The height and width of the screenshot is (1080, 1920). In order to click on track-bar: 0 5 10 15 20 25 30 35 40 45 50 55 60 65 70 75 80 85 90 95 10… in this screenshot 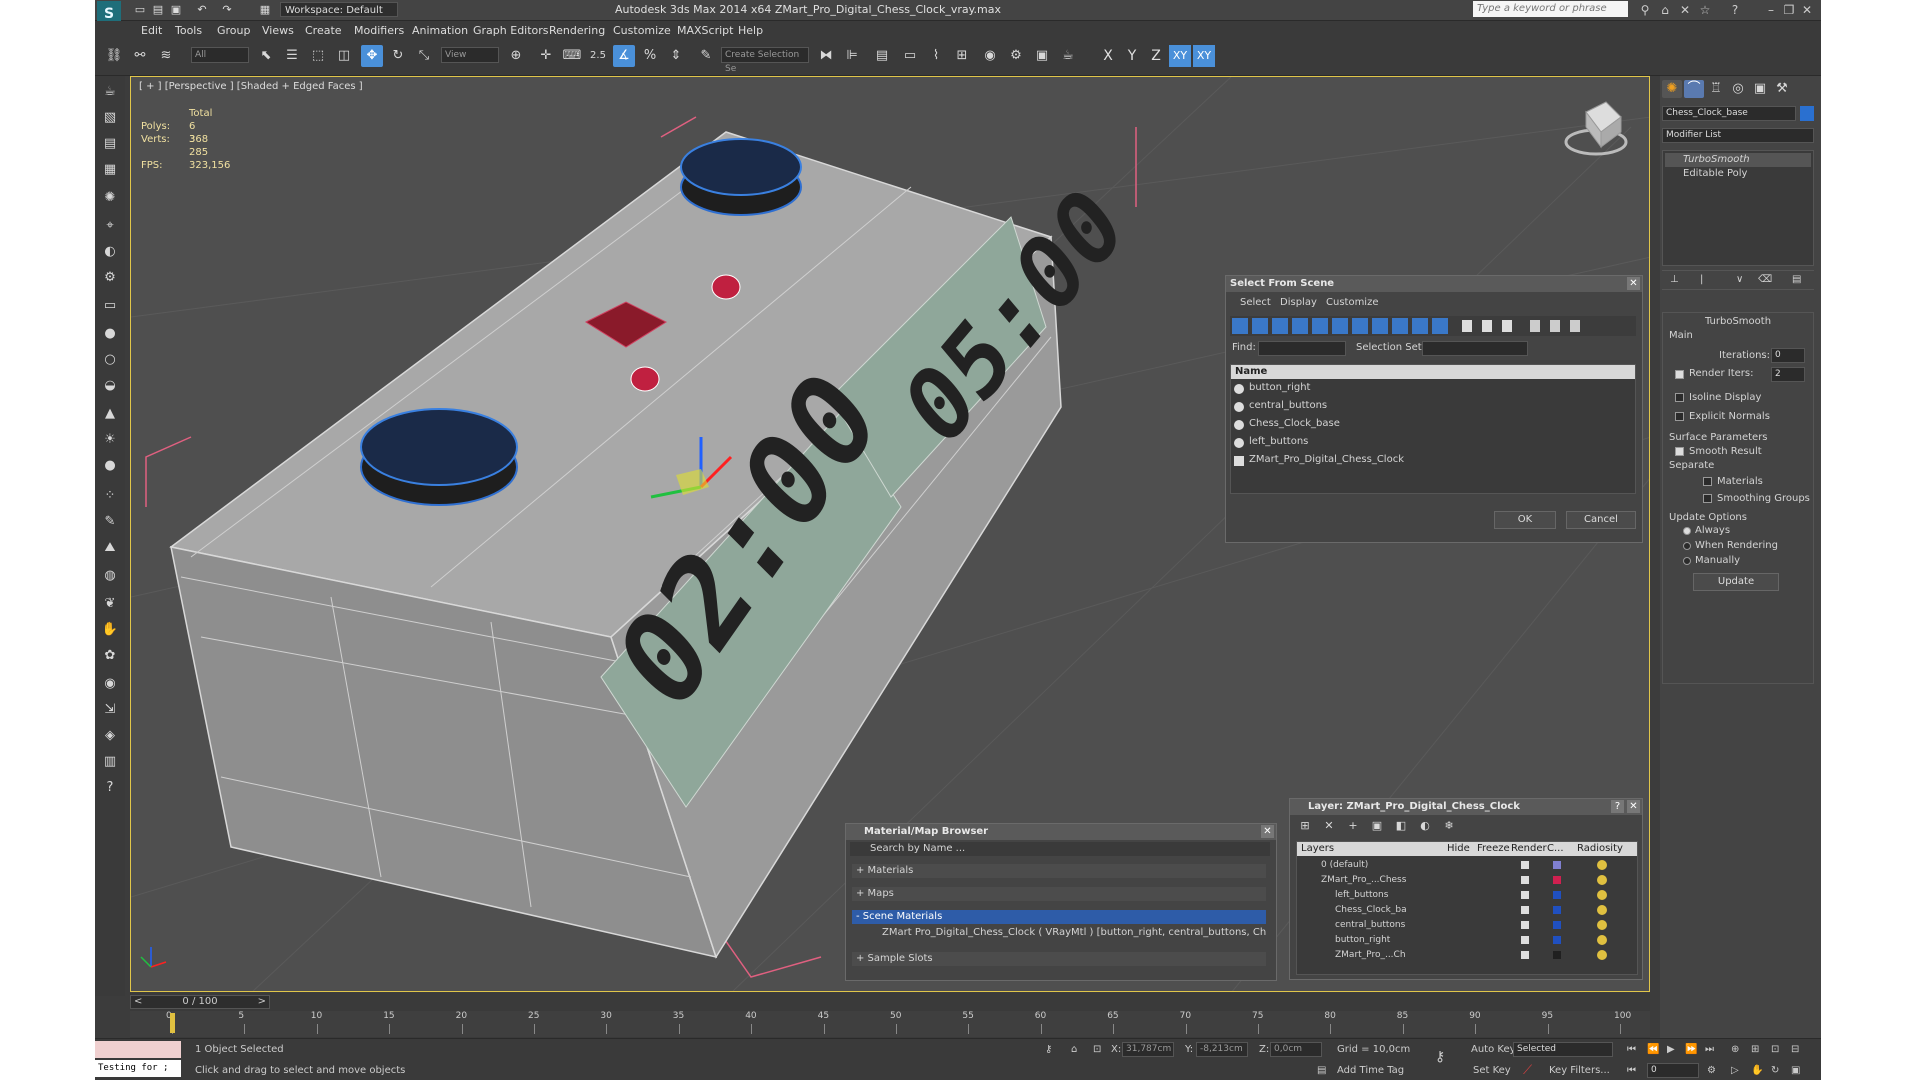, I will do `click(890, 1024)`.